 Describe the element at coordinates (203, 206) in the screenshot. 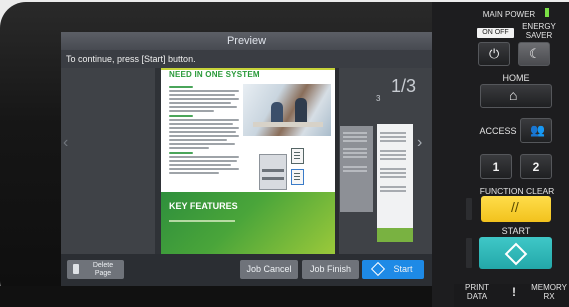

I see `key-features-title: KEY FEATURES` at that location.